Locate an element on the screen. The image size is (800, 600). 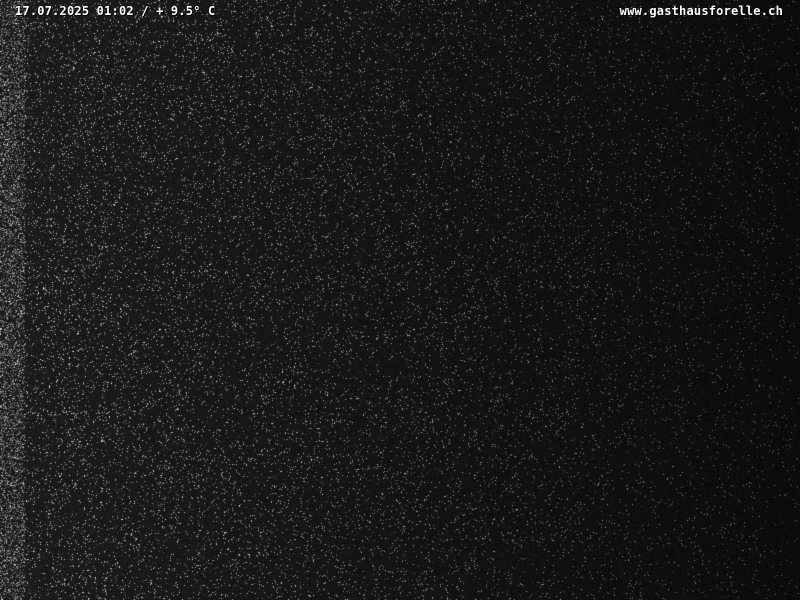
website-watermark: www.gasthausforelle.ch is located at coordinates (701, 11).